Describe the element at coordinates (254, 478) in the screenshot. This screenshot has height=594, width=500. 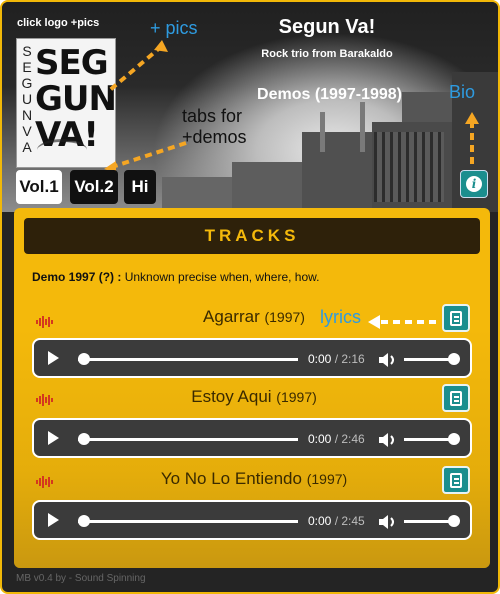
I see `track-title: Yo No Lo Entiendo (1997)` at that location.